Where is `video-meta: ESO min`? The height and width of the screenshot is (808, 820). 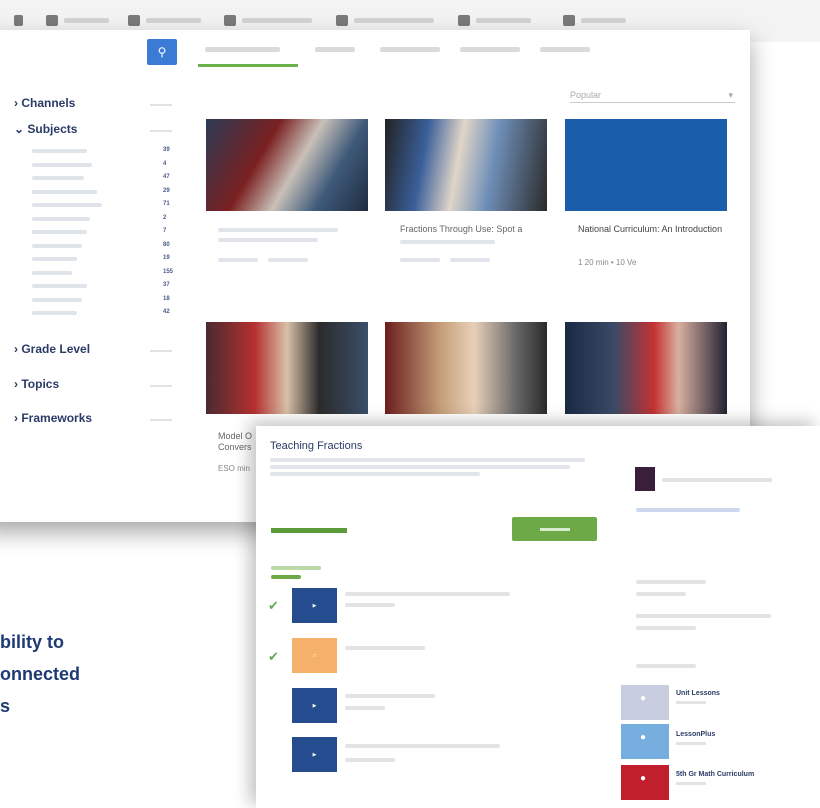
video-meta: ESO min is located at coordinates (234, 468).